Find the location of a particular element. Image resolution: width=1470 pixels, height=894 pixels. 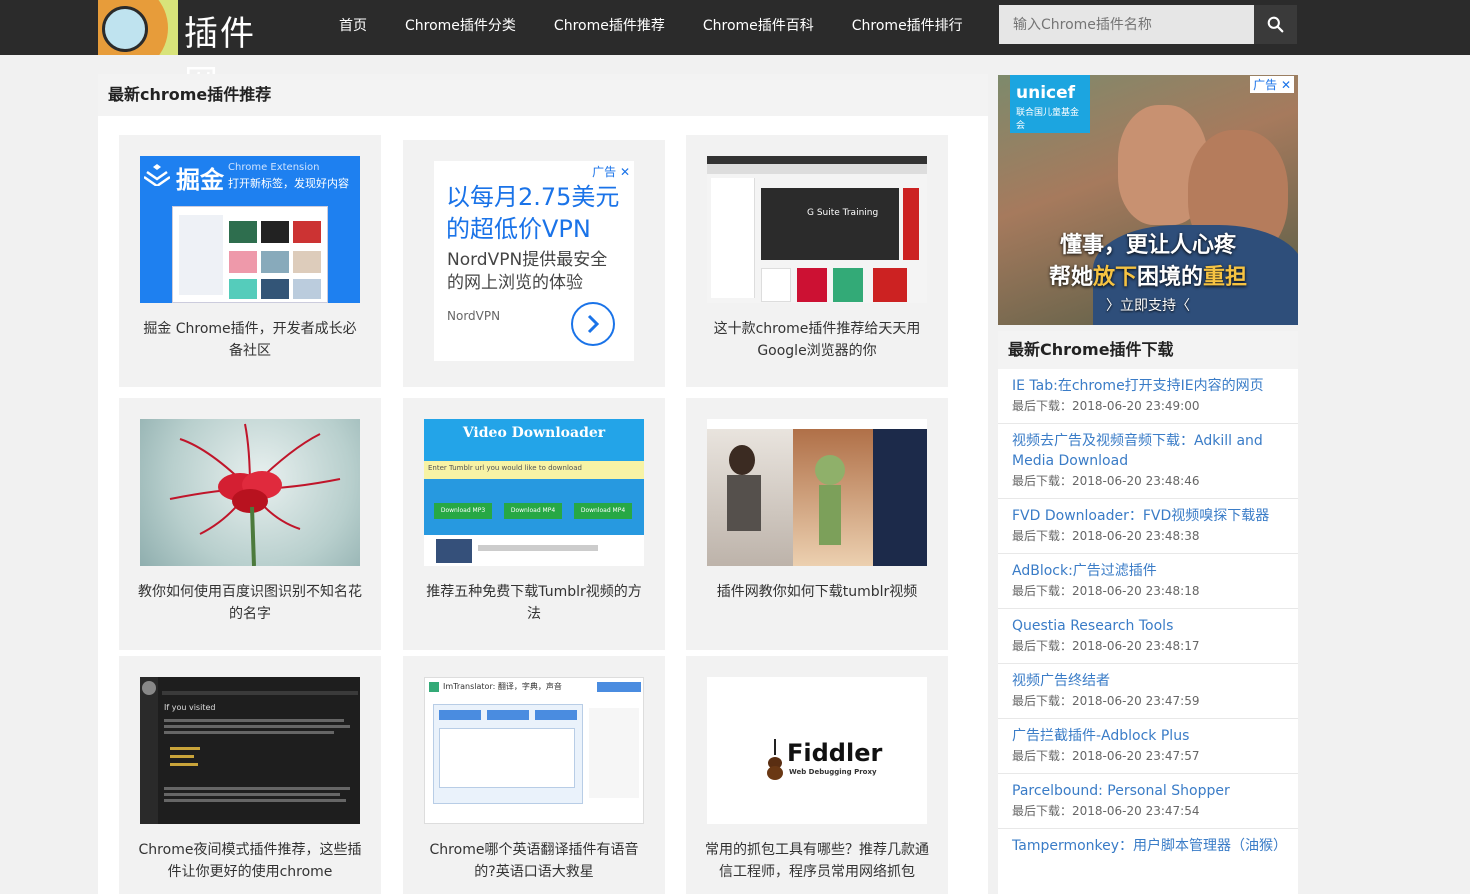

item-date: 最后下载：2018-06-20 23:48:18 is located at coordinates (1106, 591).